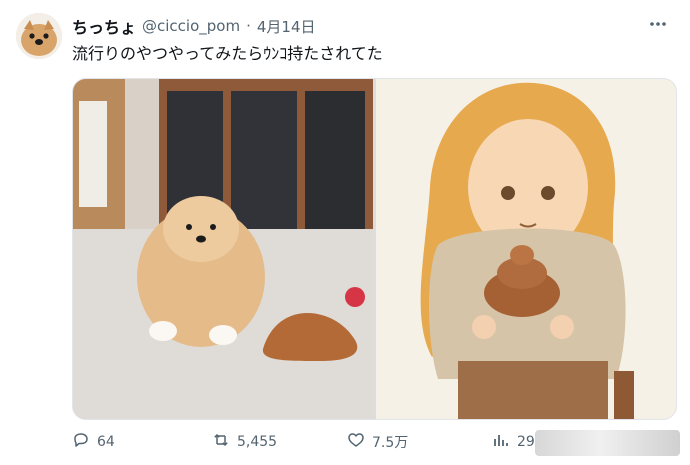 This screenshot has height=465, width=690. What do you see at coordinates (501, 442) in the screenshot?
I see `views-icon` at bounding box center [501, 442].